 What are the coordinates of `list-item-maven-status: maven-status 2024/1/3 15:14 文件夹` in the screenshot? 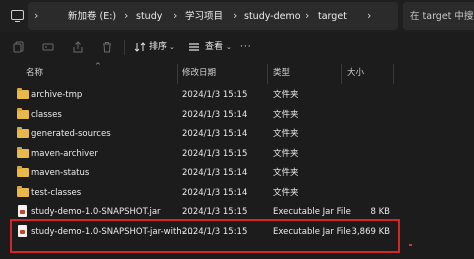 It's located at (237, 173).